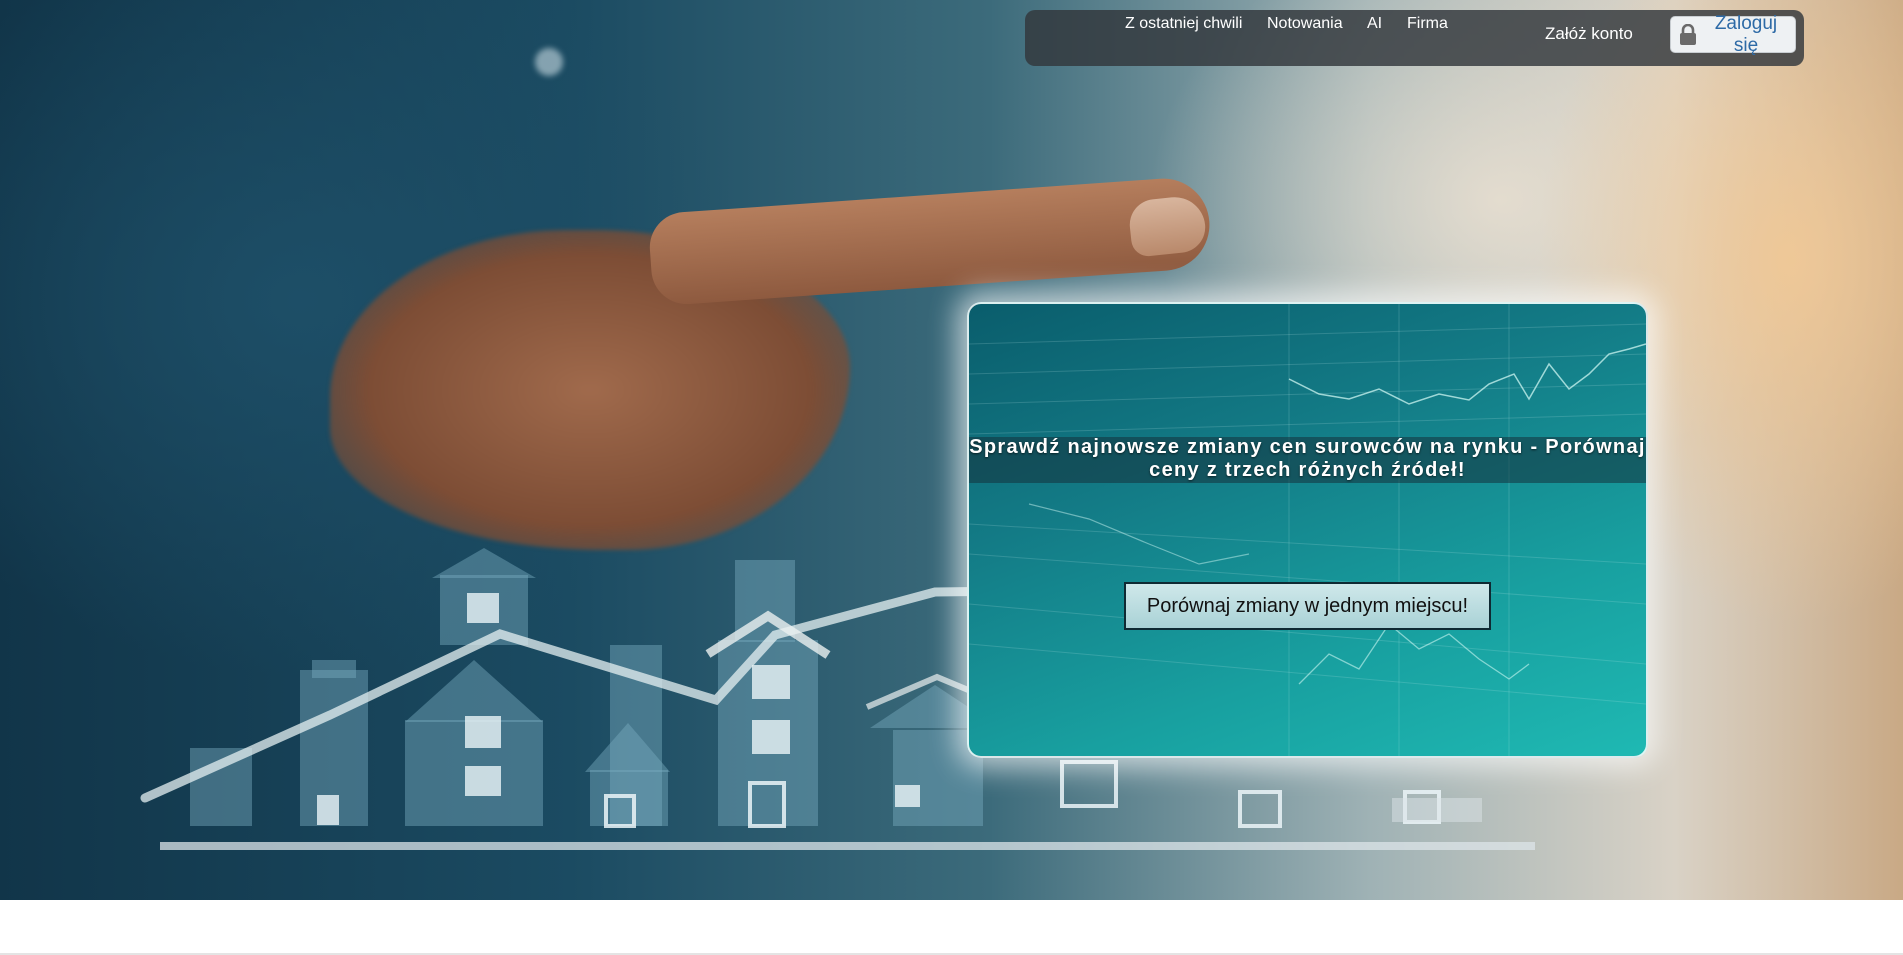 This screenshot has height=955, width=1903. Describe the element at coordinates (1746, 34) in the screenshot. I see `login-button-label: Zaloguj się` at that location.